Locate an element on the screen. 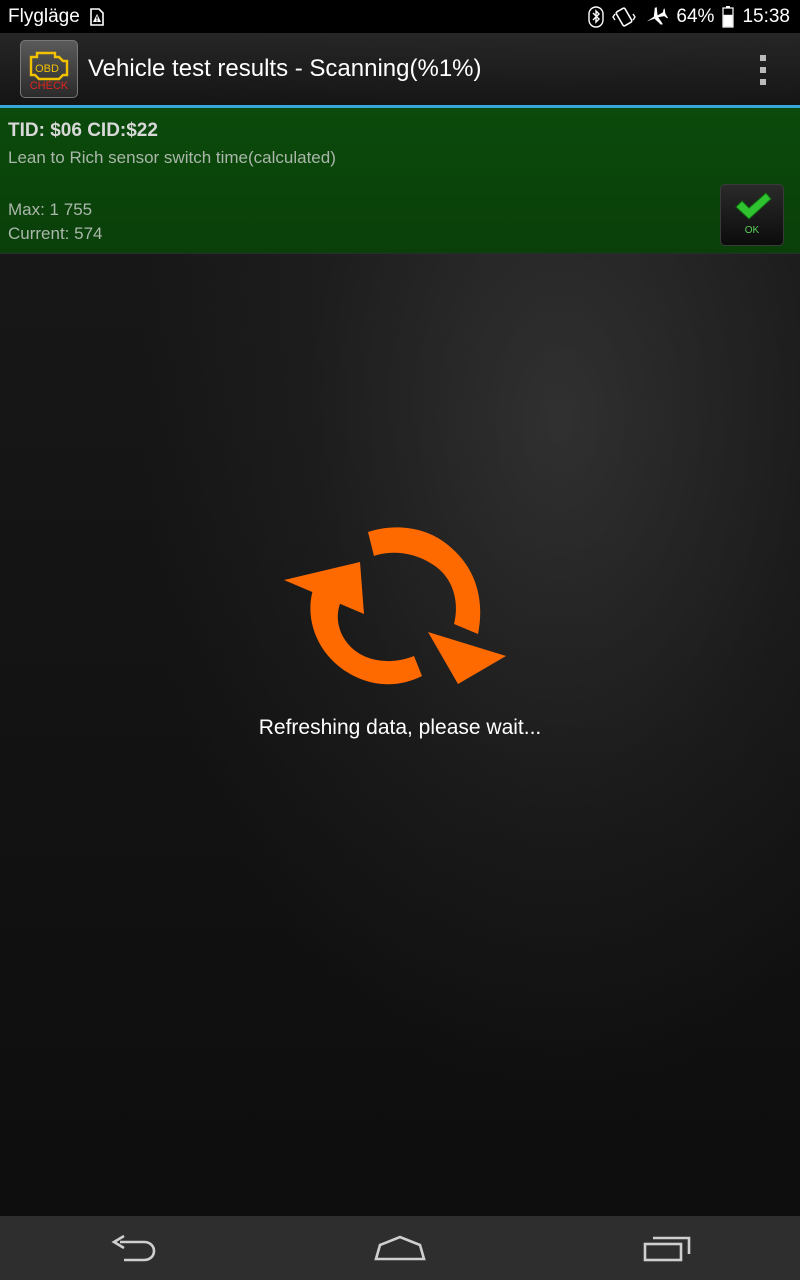 This screenshot has height=1280, width=800. vibrate-icon is located at coordinates (624, 17).